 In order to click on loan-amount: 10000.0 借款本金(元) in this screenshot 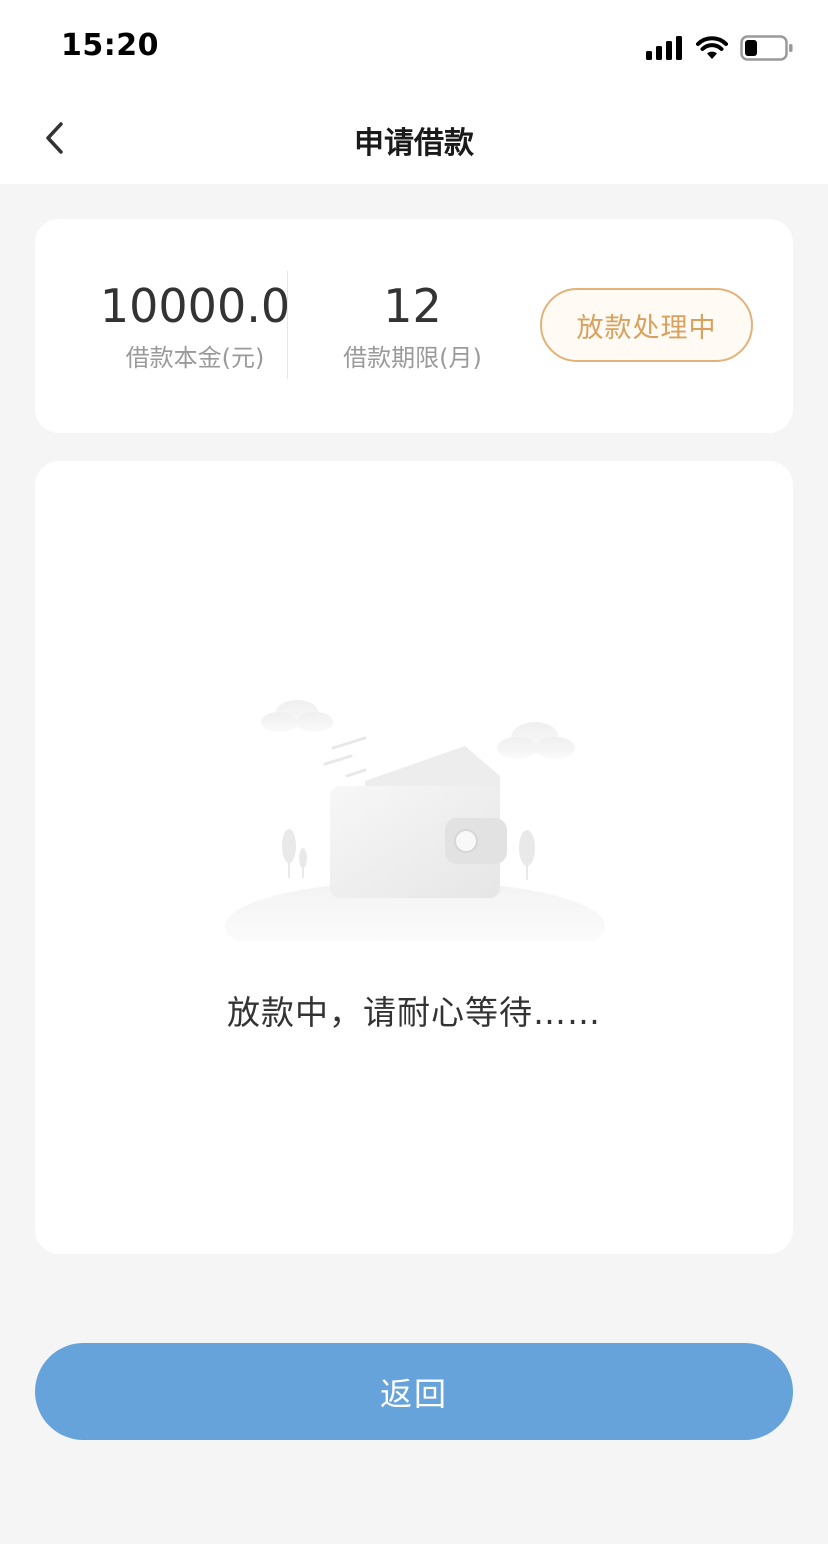, I will do `click(195, 326)`.